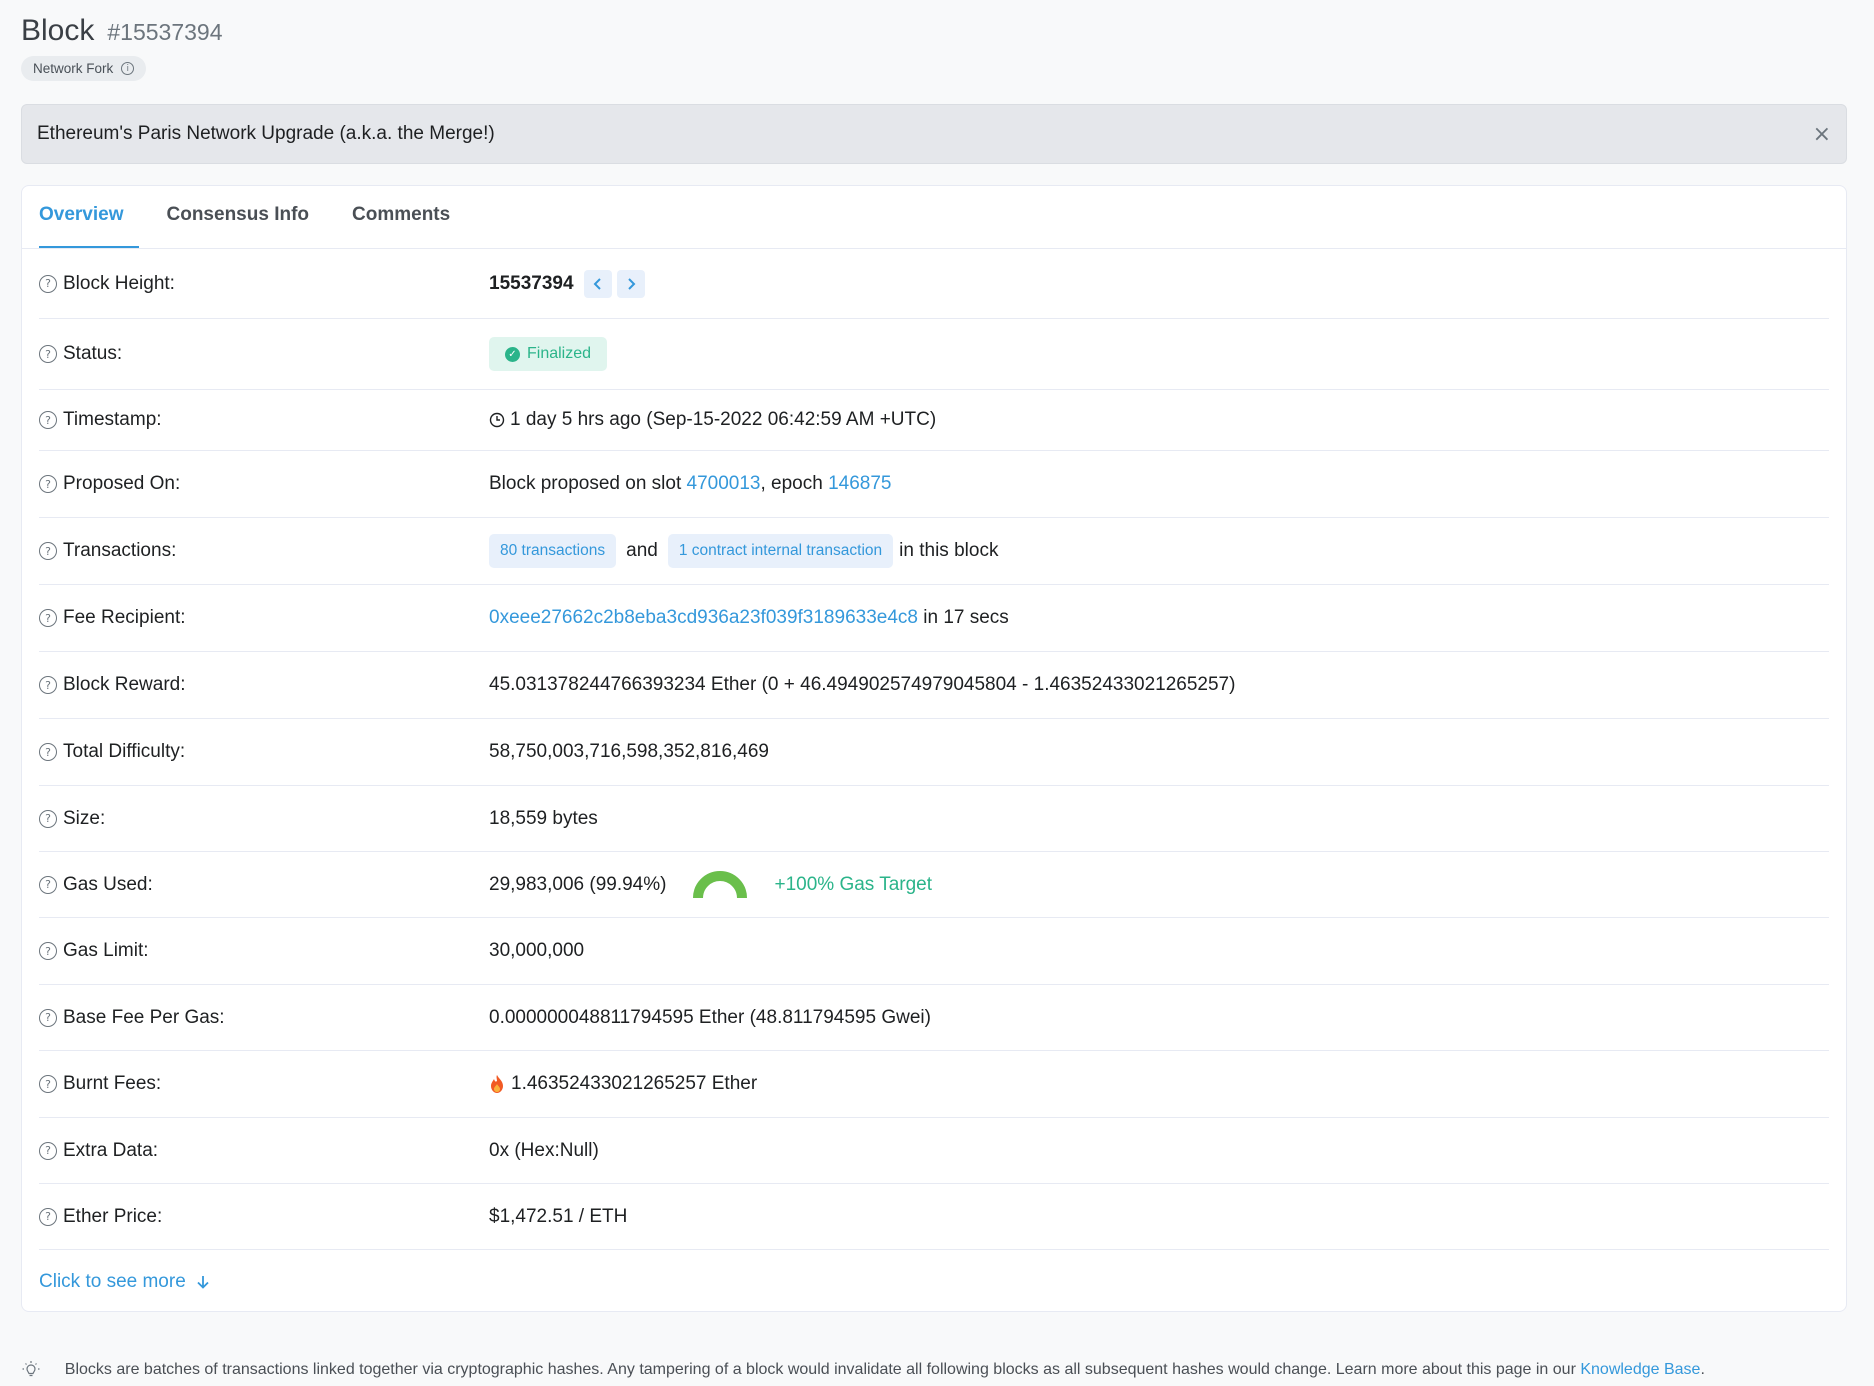 This screenshot has width=1874, height=1386. I want to click on fee-recipient-suffix: in 17 secs, so click(963, 617).